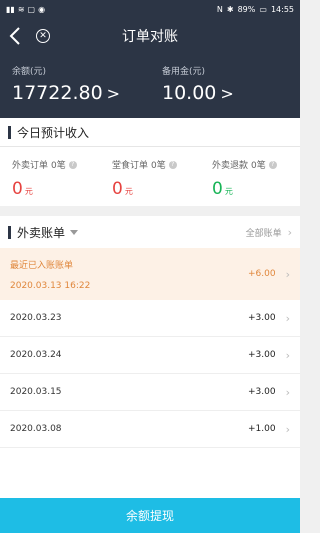 The image size is (320, 533). Describe the element at coordinates (150, 515) in the screenshot. I see `withdraw-button: 余额提现` at that location.